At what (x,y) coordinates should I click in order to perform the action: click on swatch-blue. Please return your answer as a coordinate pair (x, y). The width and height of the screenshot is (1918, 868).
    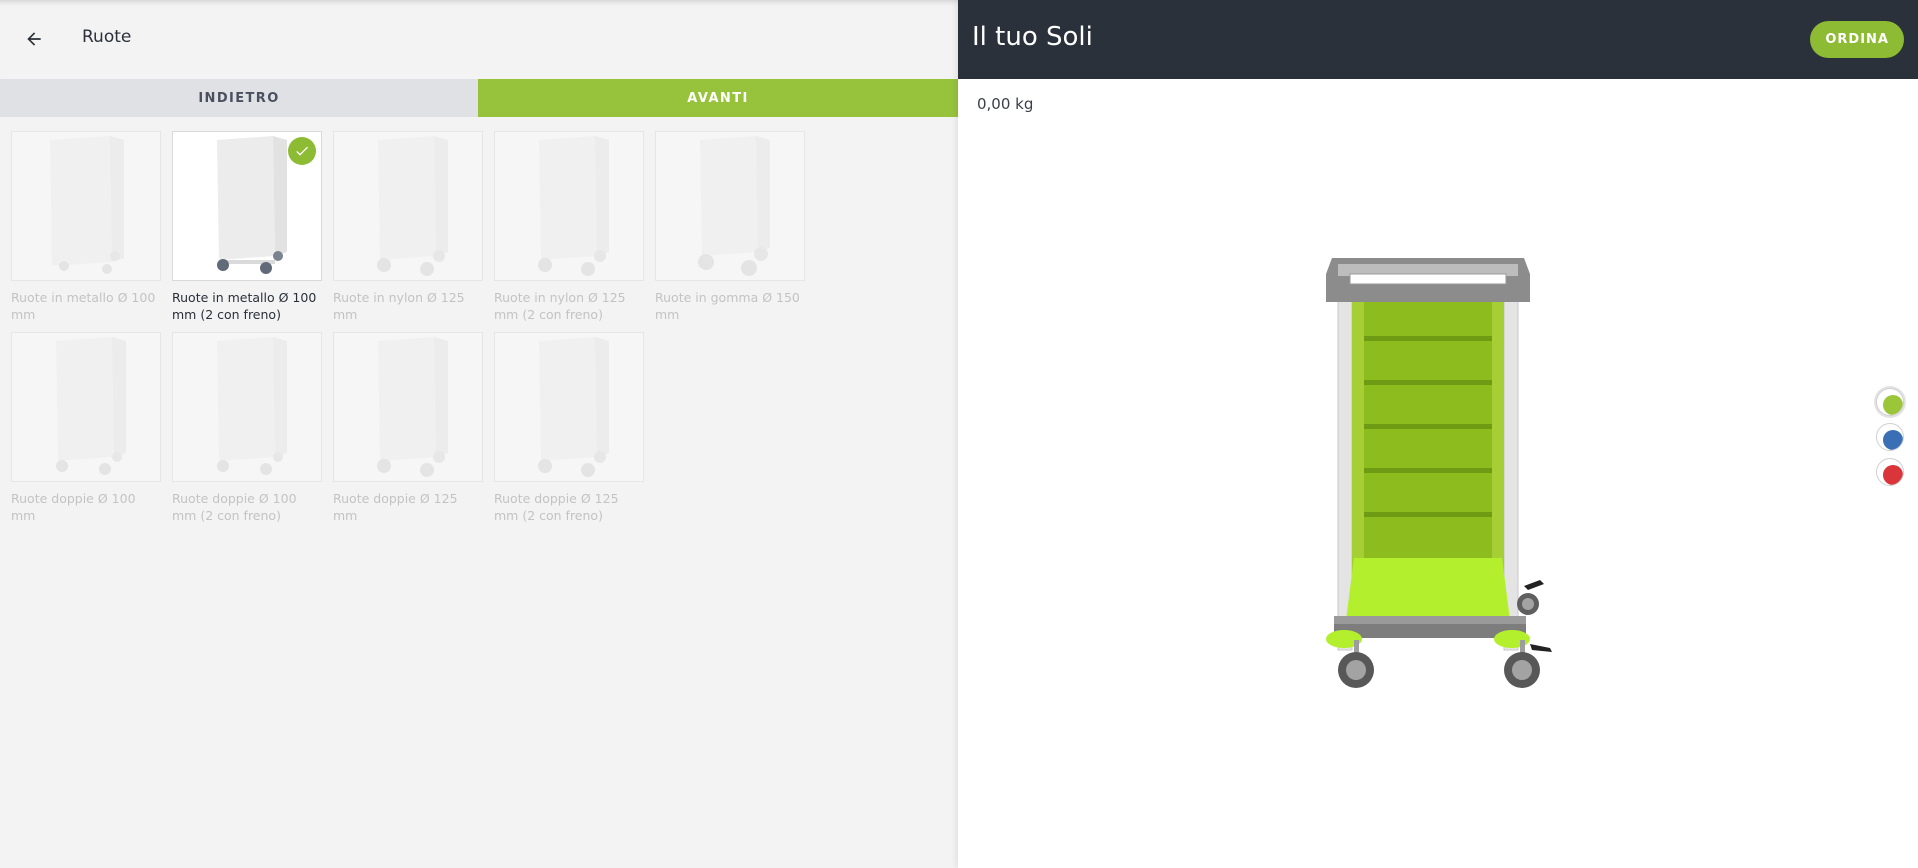
    Looking at the image, I should click on (1890, 437).